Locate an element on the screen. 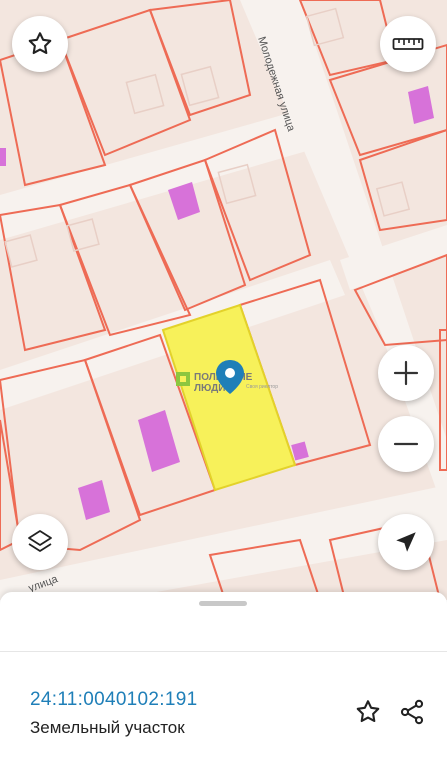 The height and width of the screenshot is (768, 447). zoom-in-icon is located at coordinates (406, 373).